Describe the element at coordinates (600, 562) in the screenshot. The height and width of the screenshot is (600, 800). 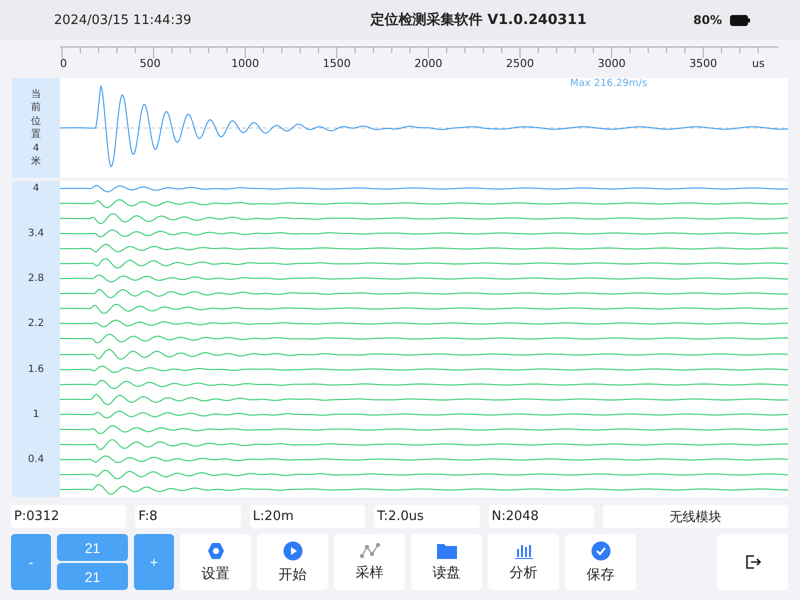
I see `tool-button: 保存` at that location.